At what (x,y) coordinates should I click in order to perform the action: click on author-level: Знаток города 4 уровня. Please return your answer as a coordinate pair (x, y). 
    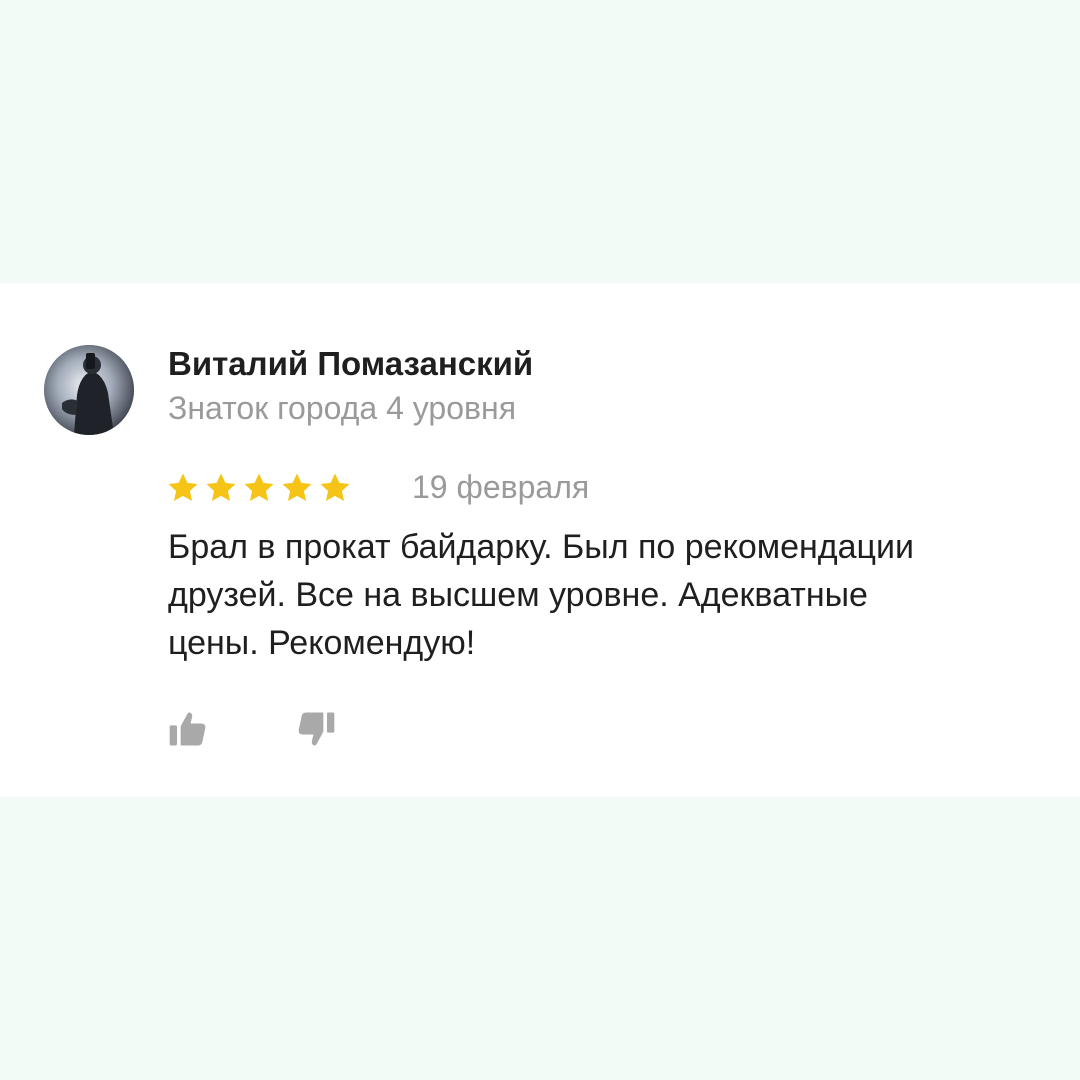
    Looking at the image, I should click on (342, 408).